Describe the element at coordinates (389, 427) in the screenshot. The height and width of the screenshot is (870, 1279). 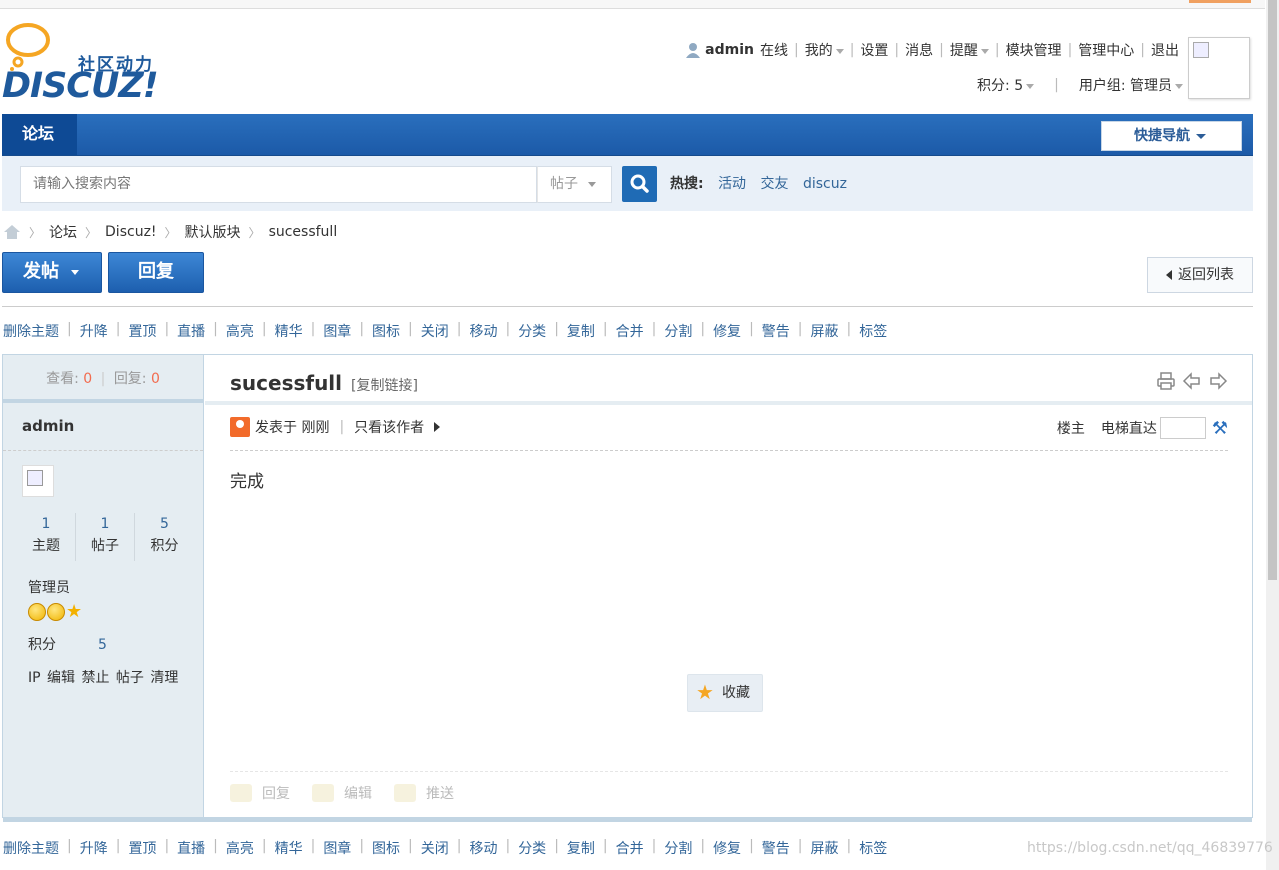
I see `only-author-link: 只看该作者` at that location.